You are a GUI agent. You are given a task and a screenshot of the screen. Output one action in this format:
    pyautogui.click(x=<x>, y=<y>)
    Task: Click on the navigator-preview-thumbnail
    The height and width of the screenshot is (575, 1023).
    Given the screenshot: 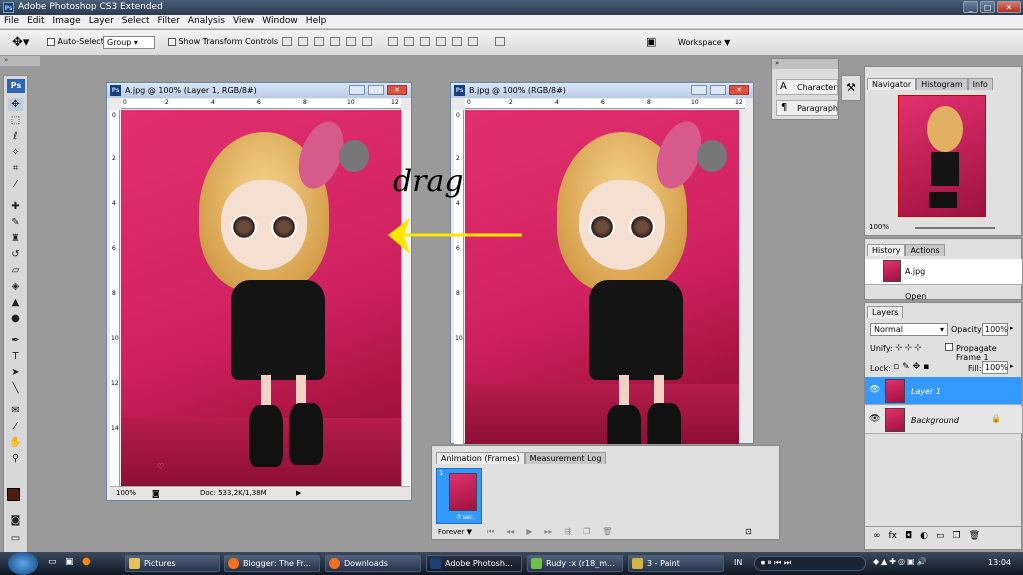 What is the action you would take?
    pyautogui.click(x=942, y=156)
    